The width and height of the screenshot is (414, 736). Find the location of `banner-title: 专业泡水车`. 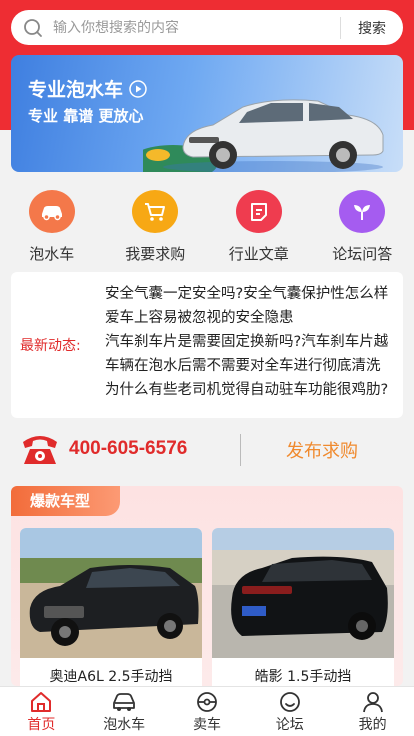

banner-title: 专业泡水车 is located at coordinates (76, 90).